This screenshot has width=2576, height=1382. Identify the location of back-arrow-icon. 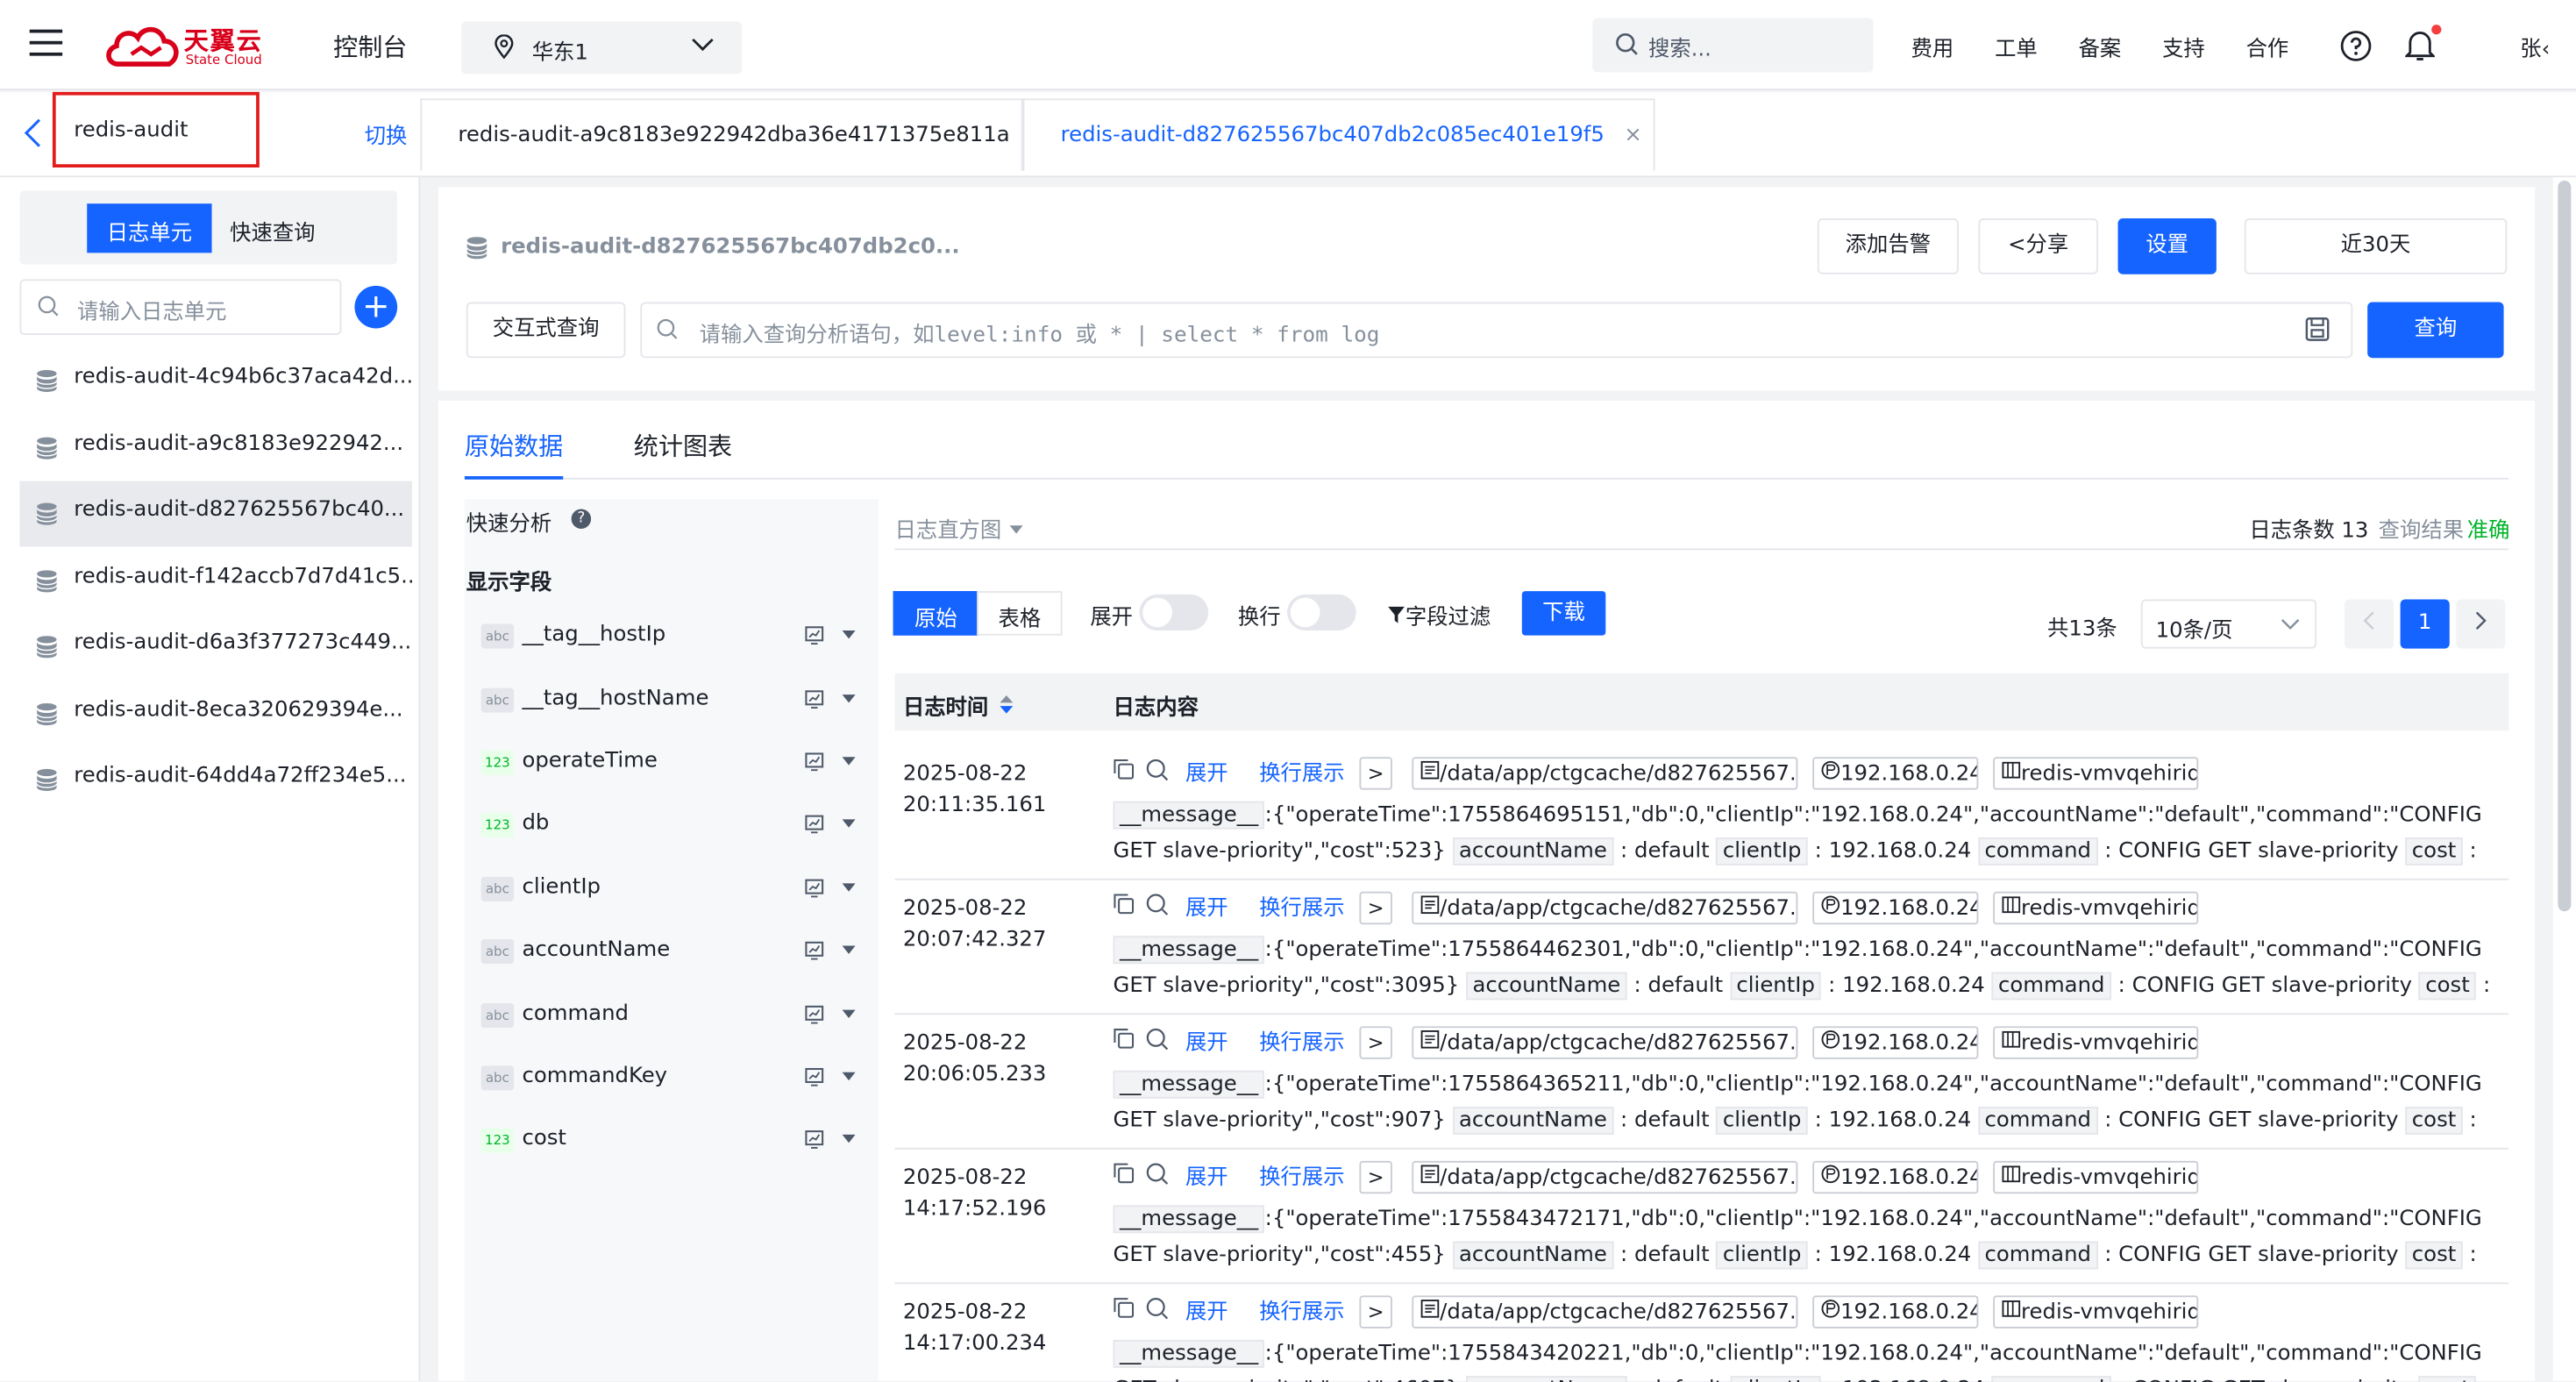
(32, 133).